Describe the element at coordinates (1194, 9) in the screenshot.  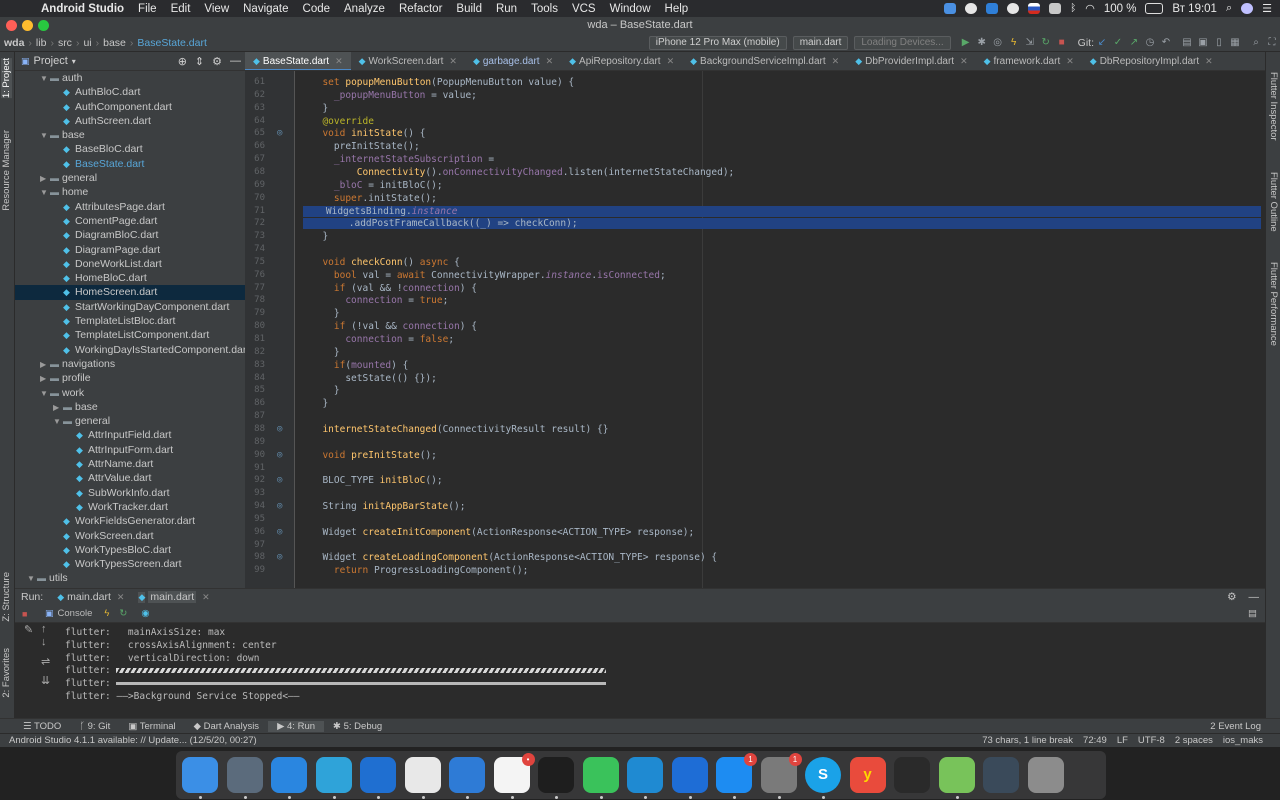
I see `clock: Вт 19:01` at that location.